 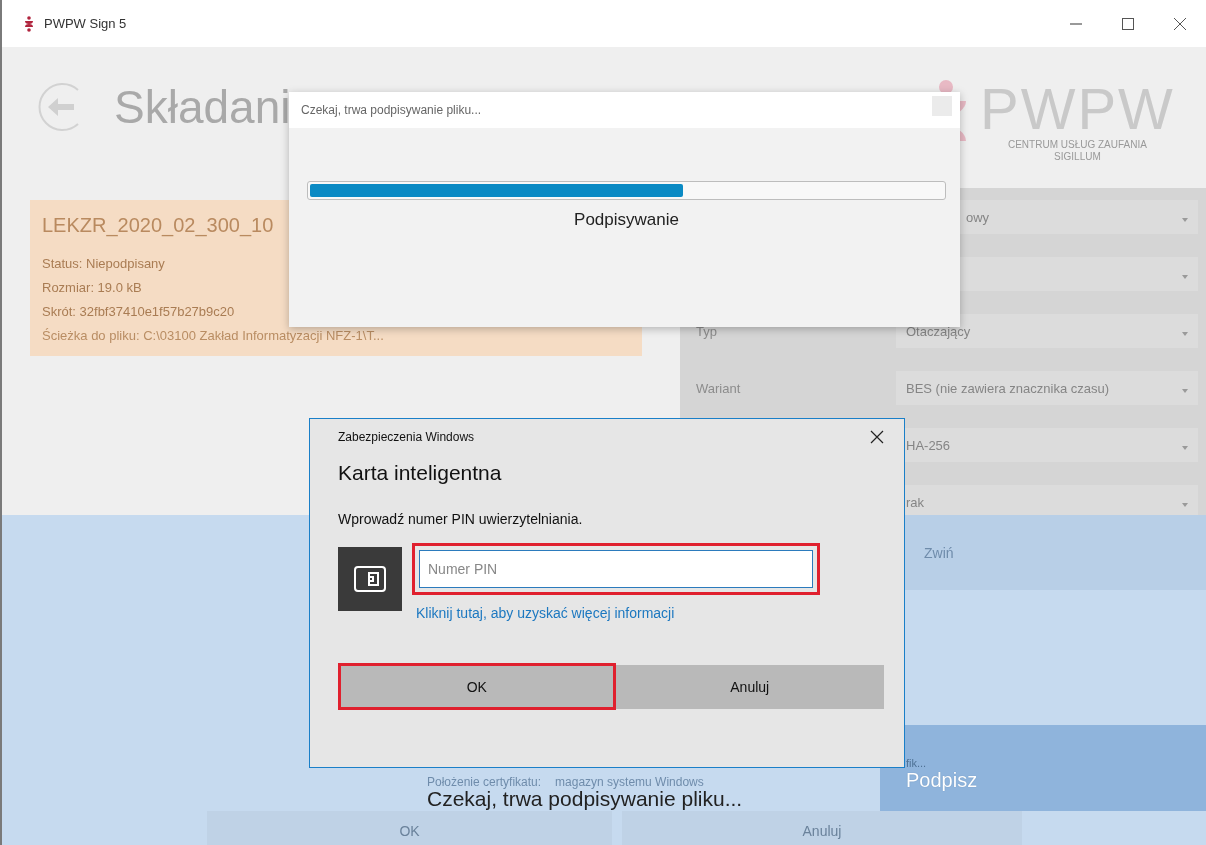 I want to click on file-detail: Skrót: 32fbf37410e1f57b27b9c20, so click(x=138, y=312).